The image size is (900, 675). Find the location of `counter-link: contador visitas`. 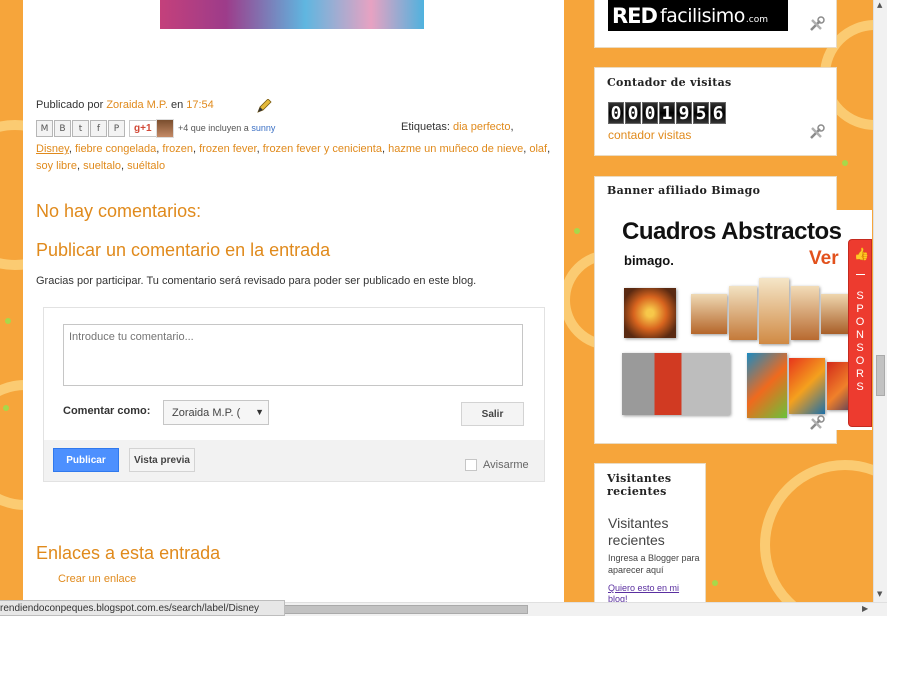

counter-link: contador visitas is located at coordinates (649, 135).